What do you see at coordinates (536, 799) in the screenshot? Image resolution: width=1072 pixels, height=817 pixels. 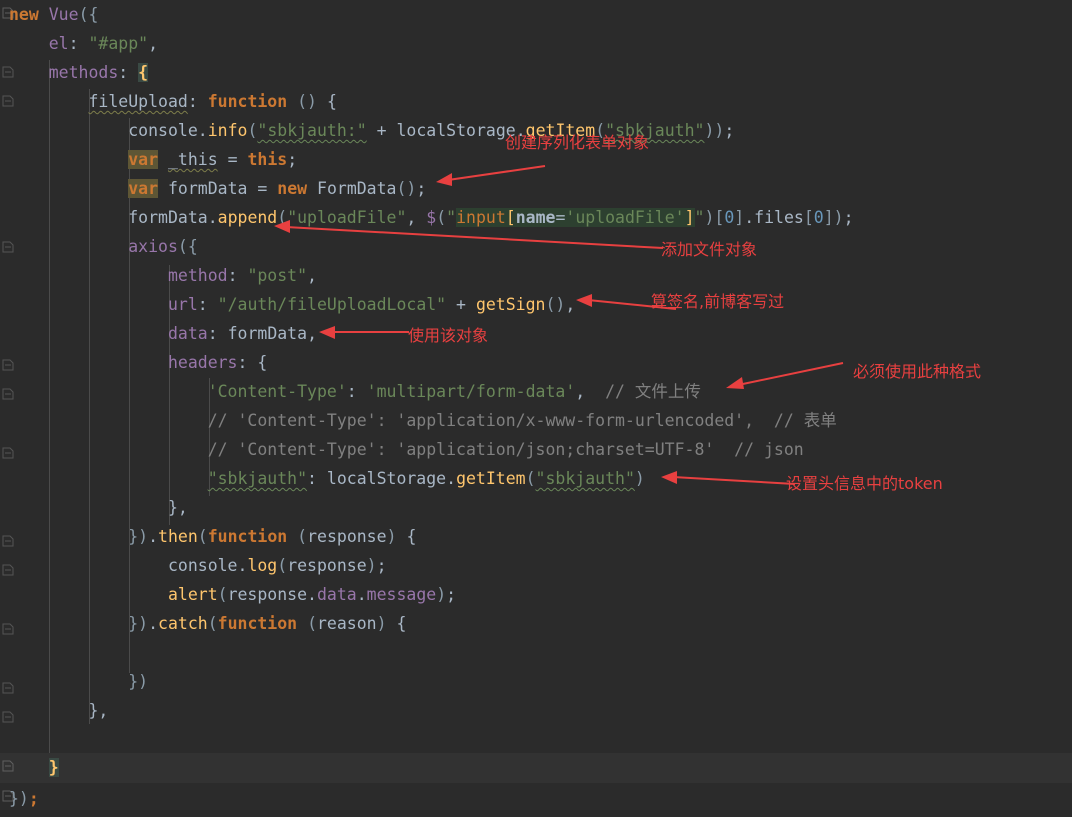 I see `code-line: });` at bounding box center [536, 799].